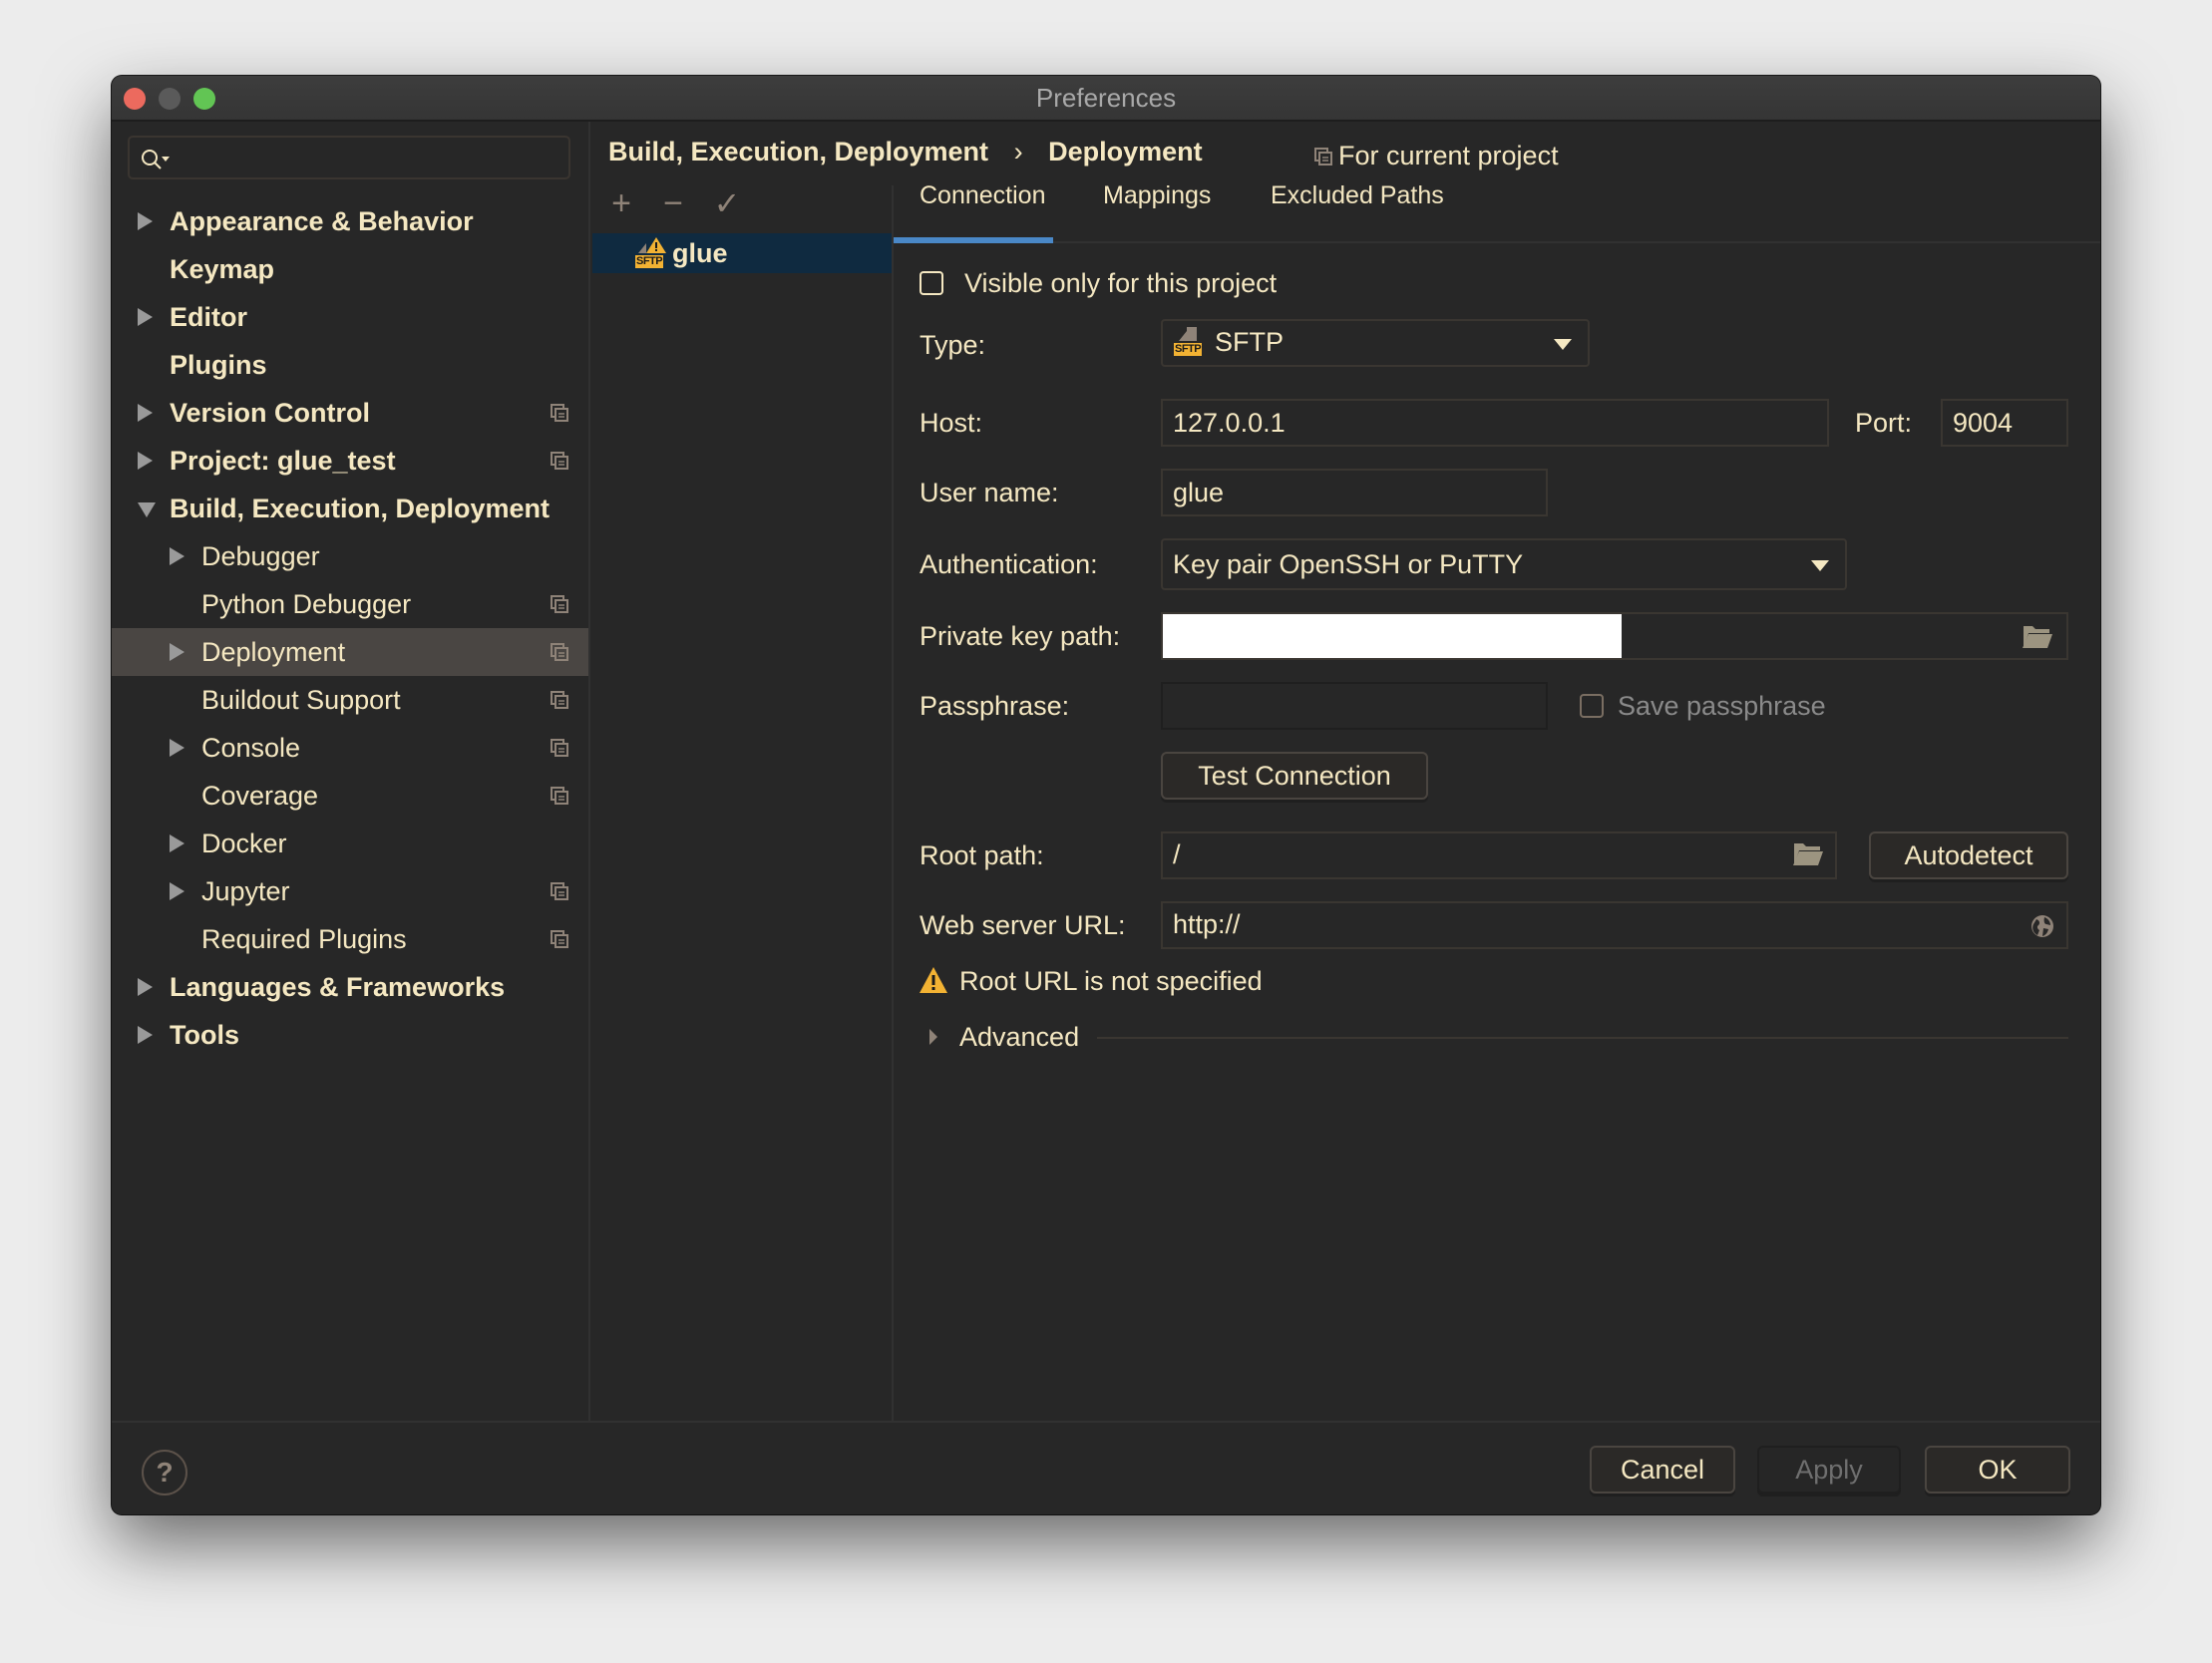  I want to click on sidebar-item: Tools, so click(350, 1035).